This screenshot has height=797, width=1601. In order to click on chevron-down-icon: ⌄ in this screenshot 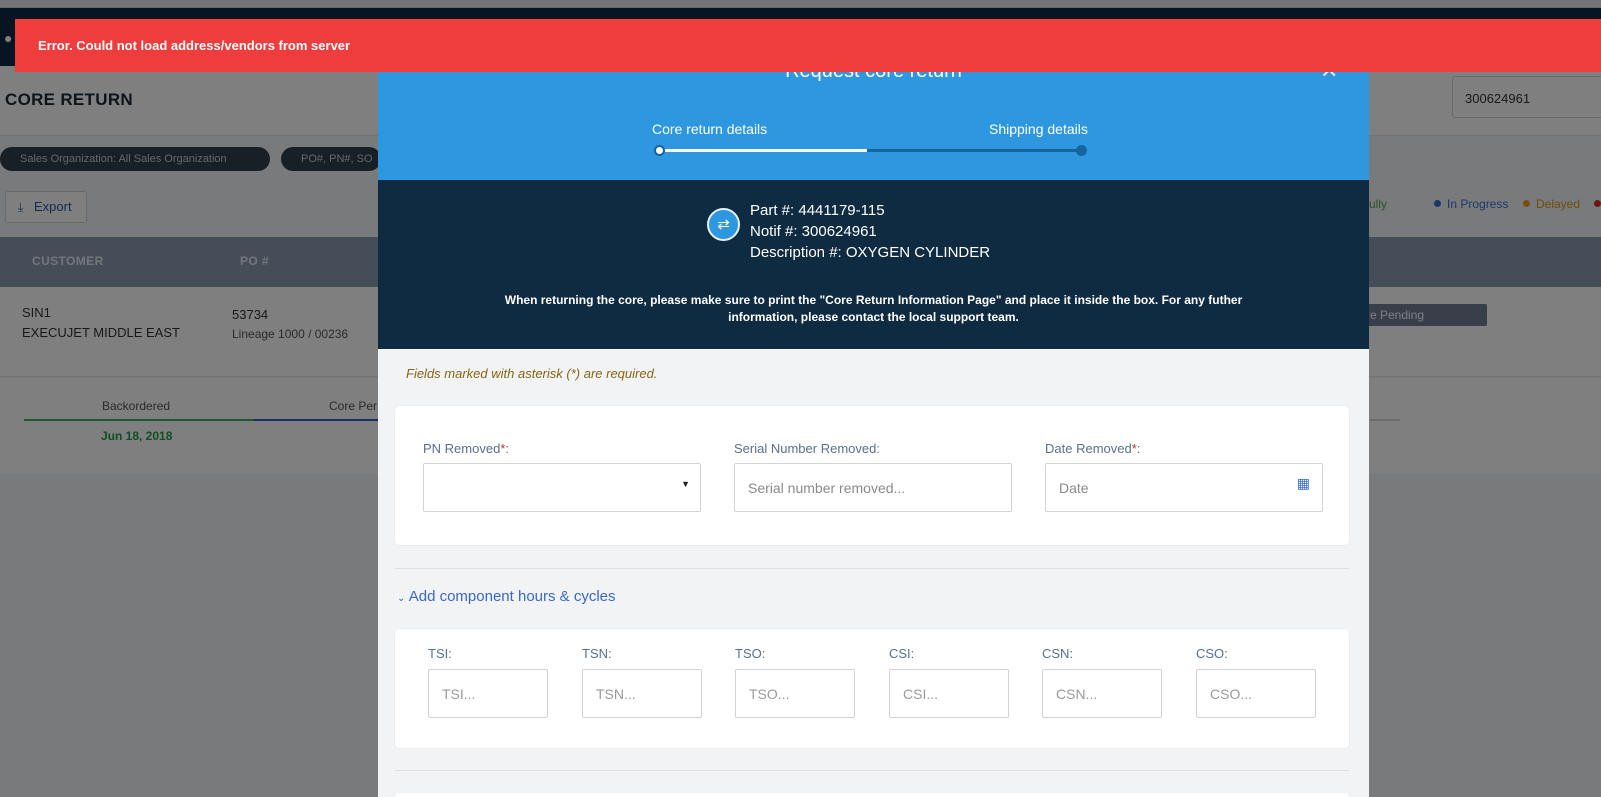, I will do `click(401, 598)`.